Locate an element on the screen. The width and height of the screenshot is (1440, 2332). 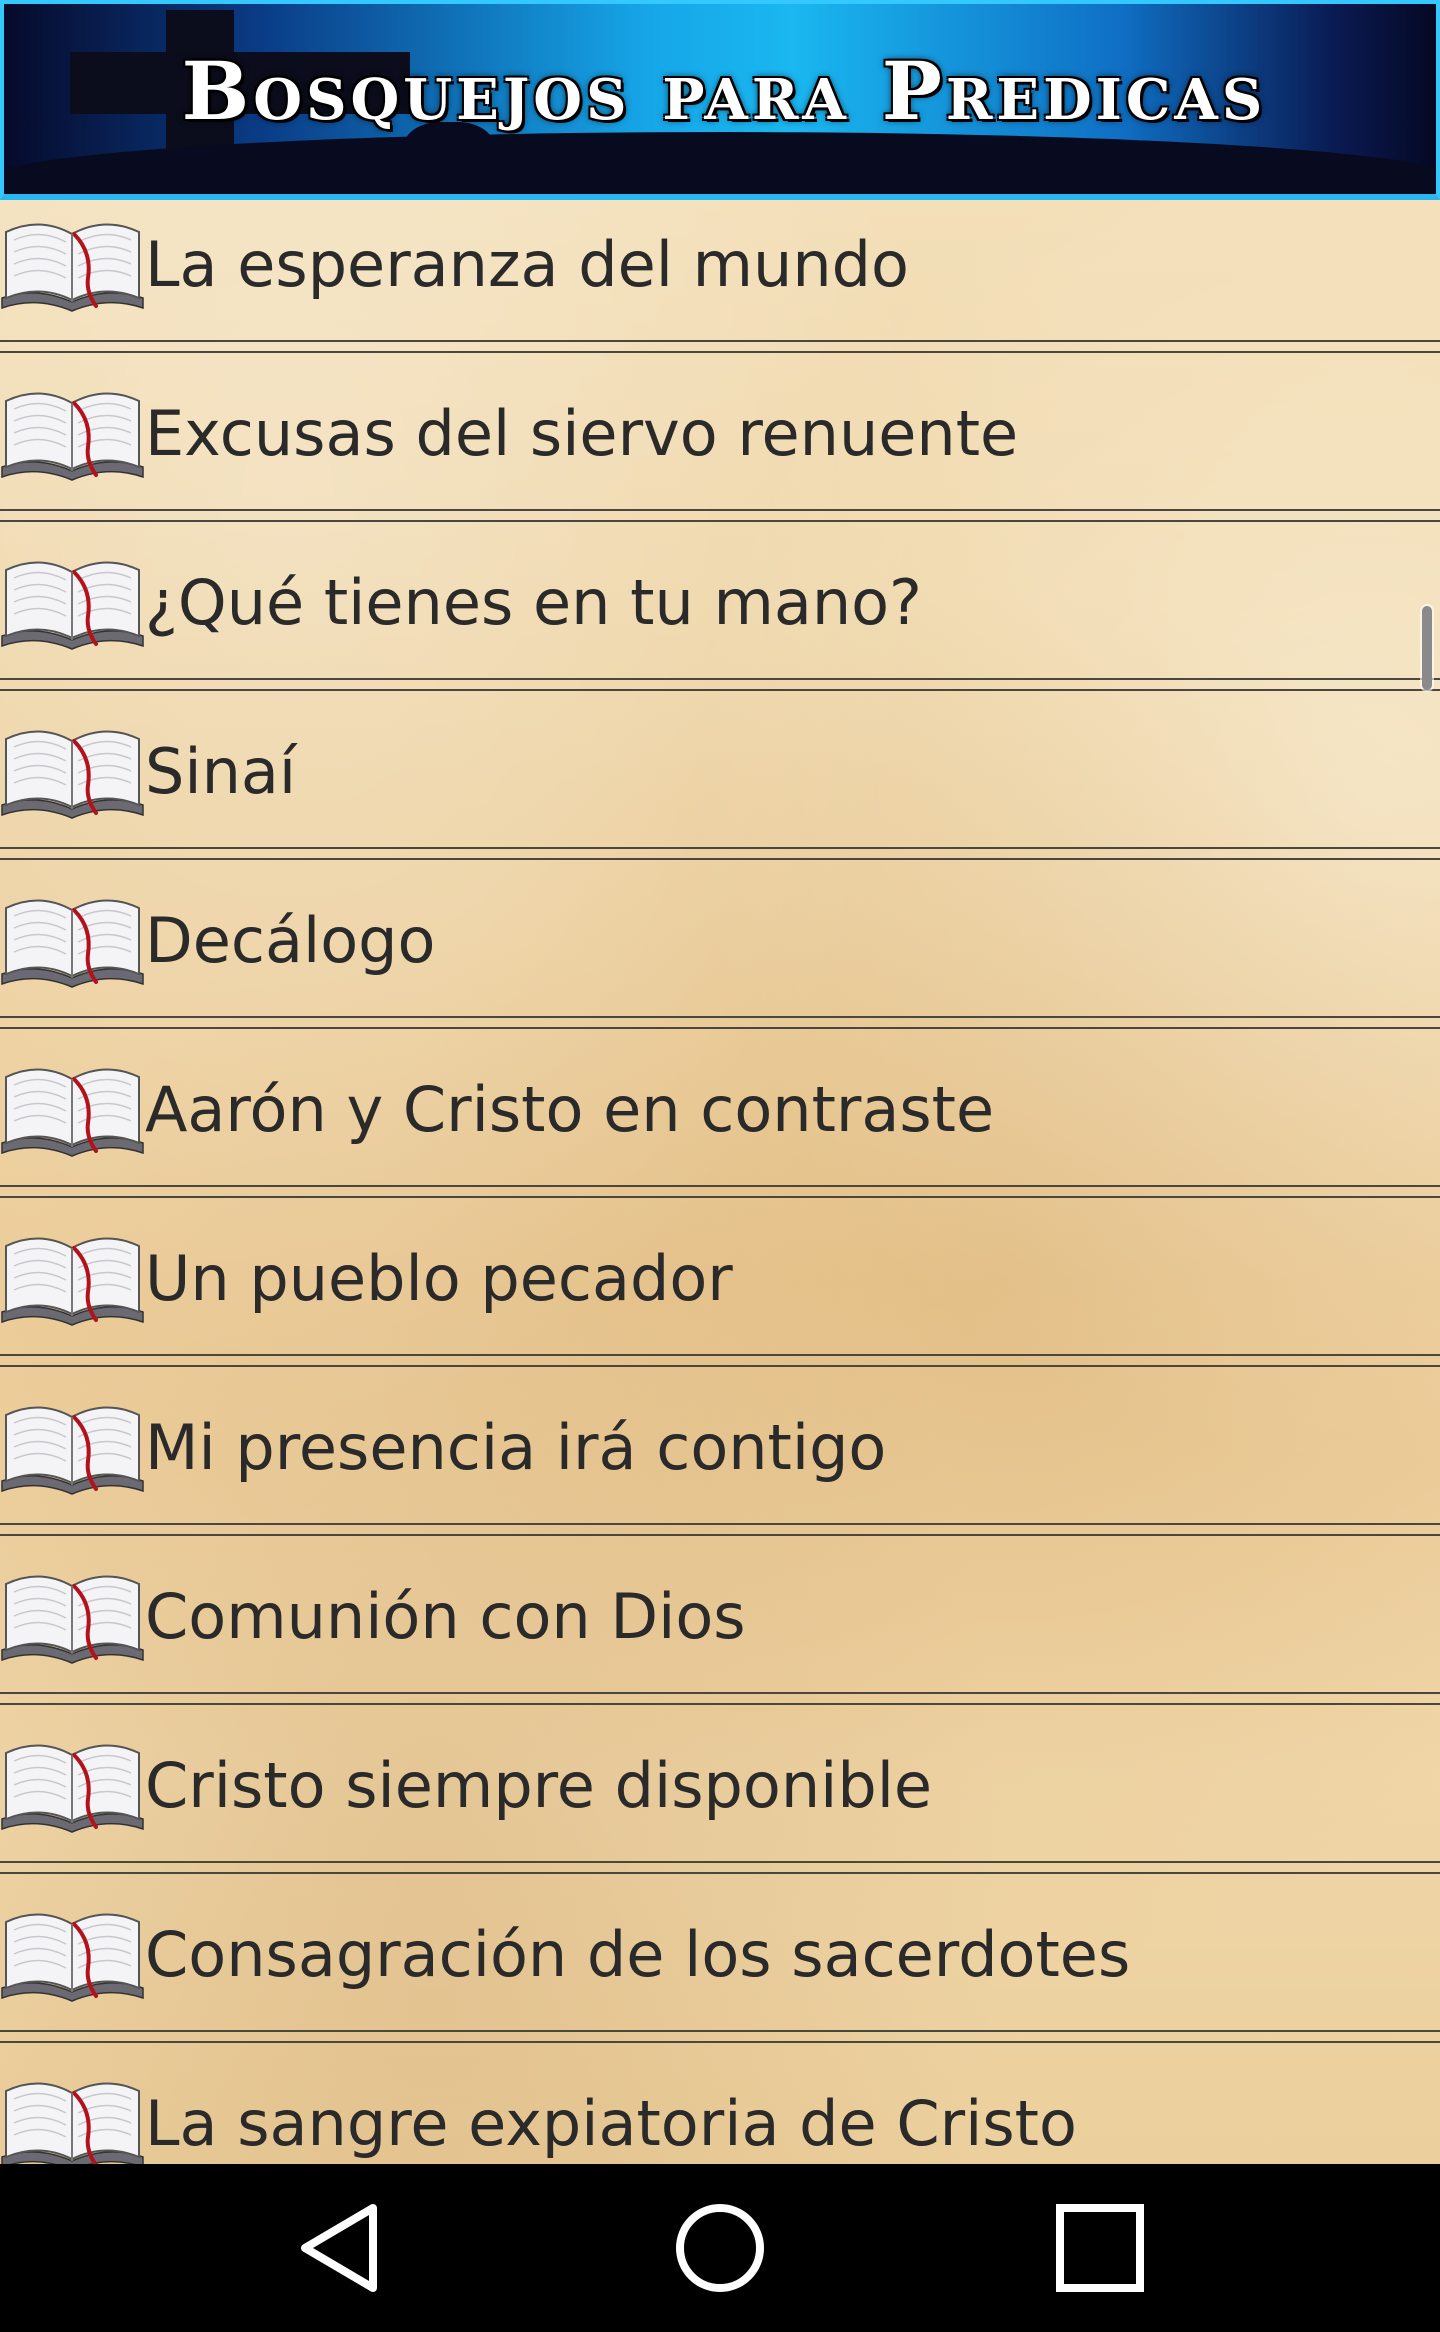
list-item: Consagración de los sacerdotes is located at coordinates (720, 1974).